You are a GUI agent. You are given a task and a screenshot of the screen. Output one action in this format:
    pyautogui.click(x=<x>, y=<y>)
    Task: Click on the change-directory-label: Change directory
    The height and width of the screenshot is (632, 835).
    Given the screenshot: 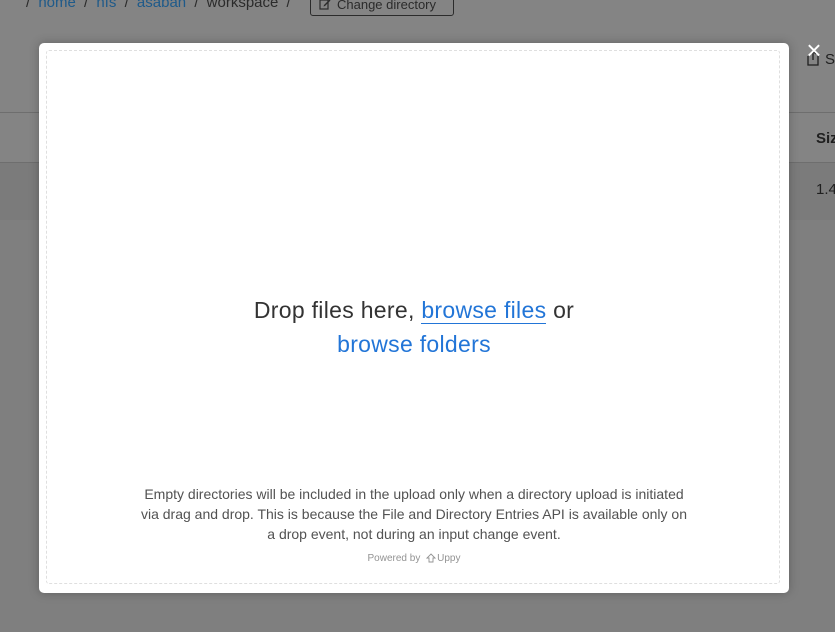 What is the action you would take?
    pyautogui.click(x=386, y=6)
    